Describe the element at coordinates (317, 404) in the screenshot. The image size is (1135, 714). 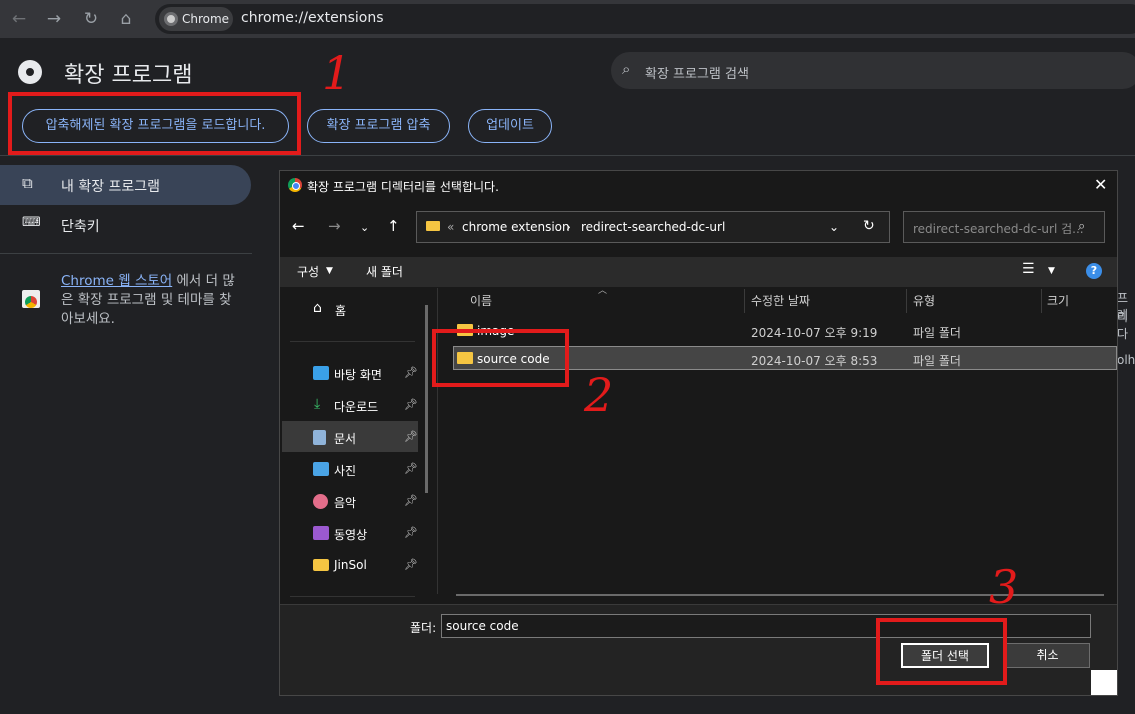
I see `download-icon: ⤓` at that location.